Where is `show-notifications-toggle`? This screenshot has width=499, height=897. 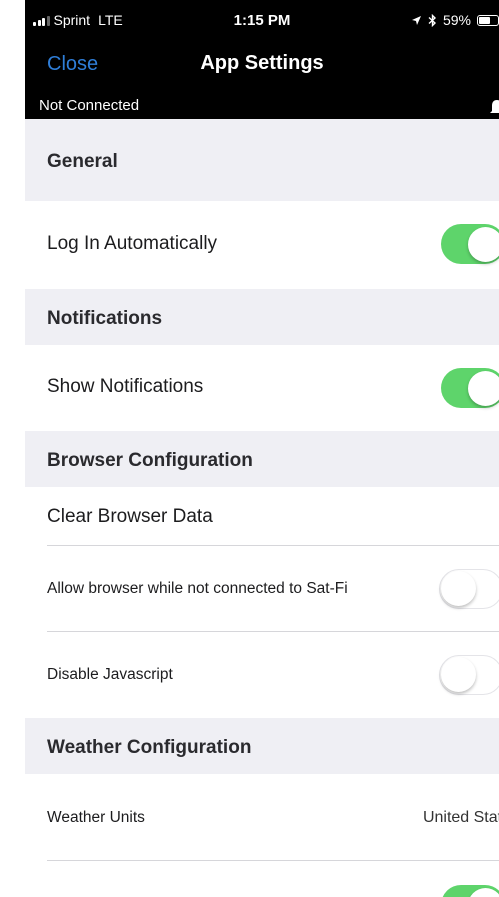
show-notifications-toggle is located at coordinates (470, 388).